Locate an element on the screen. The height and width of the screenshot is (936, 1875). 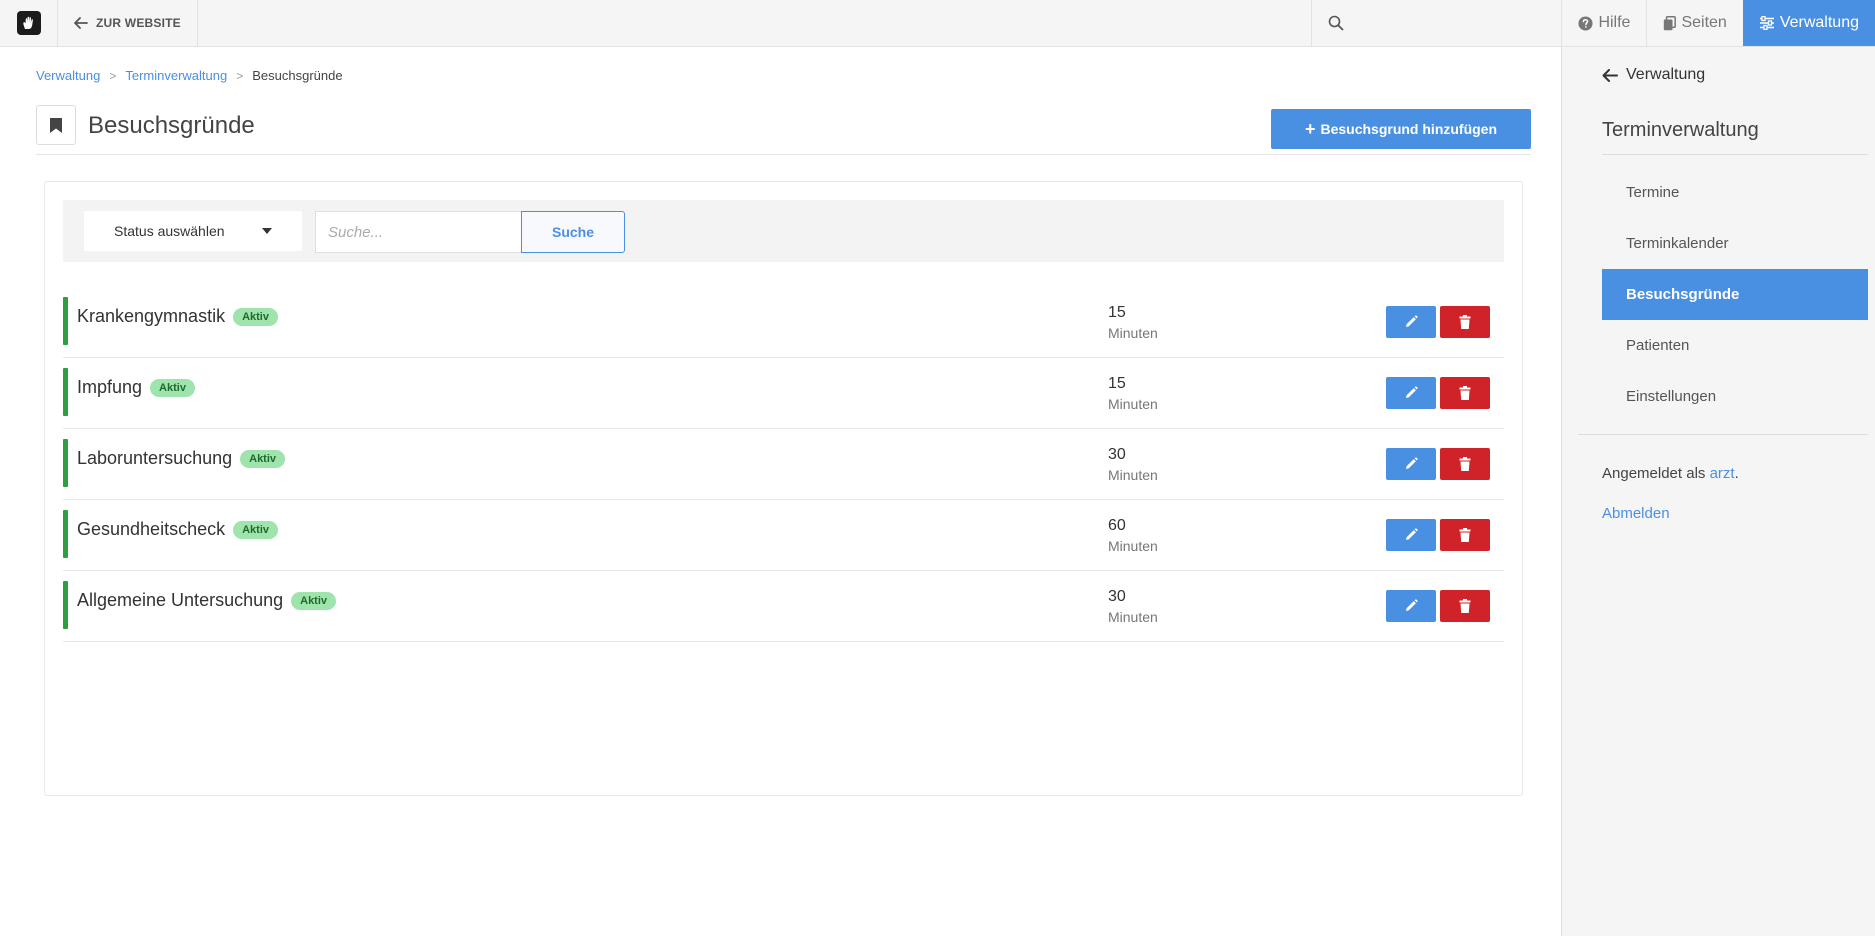
logo is located at coordinates (29, 23).